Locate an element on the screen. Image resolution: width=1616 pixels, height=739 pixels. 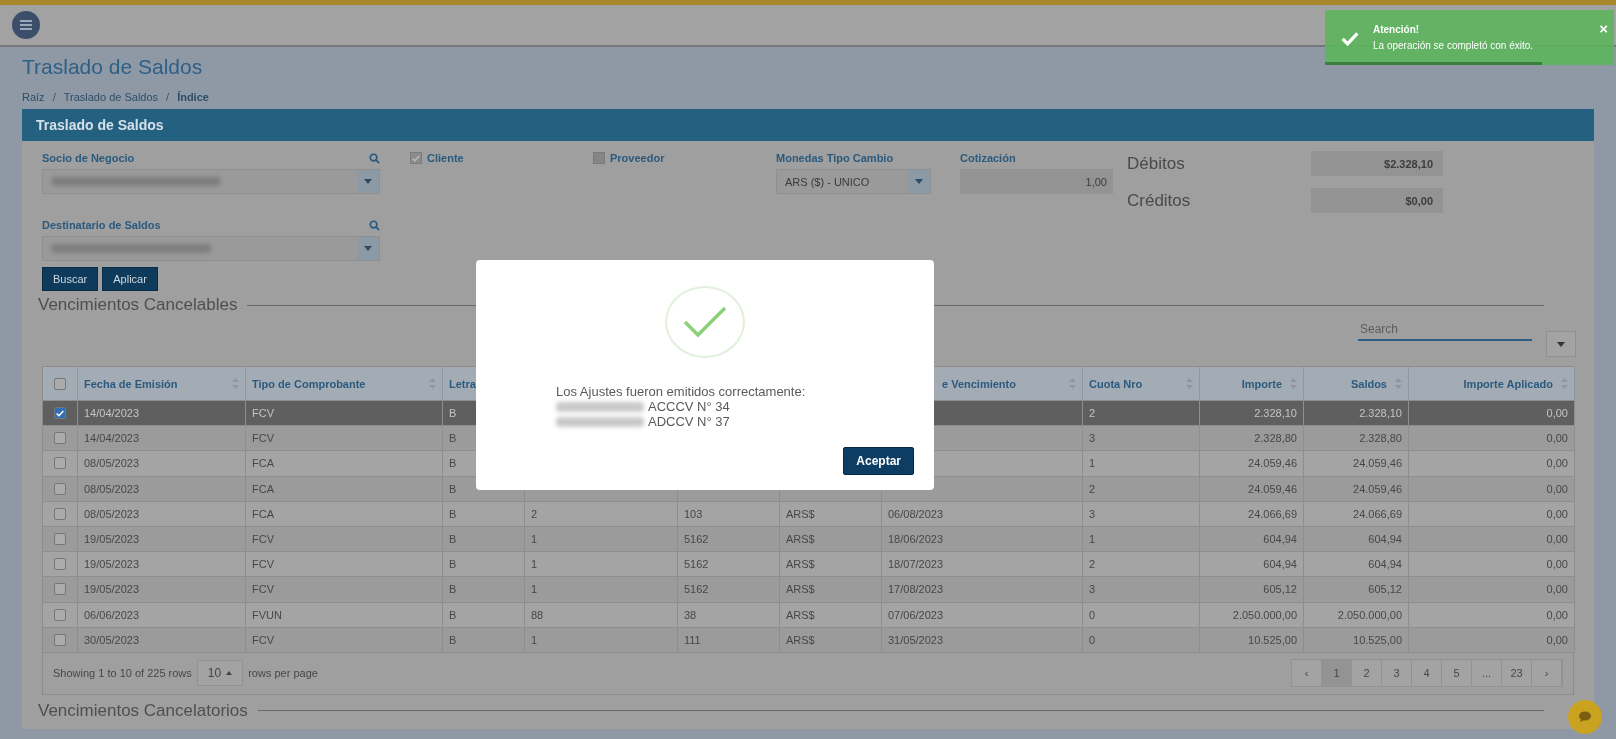
pagination-info: Showing 1 to 10 of 225 rows is located at coordinates (122, 673).